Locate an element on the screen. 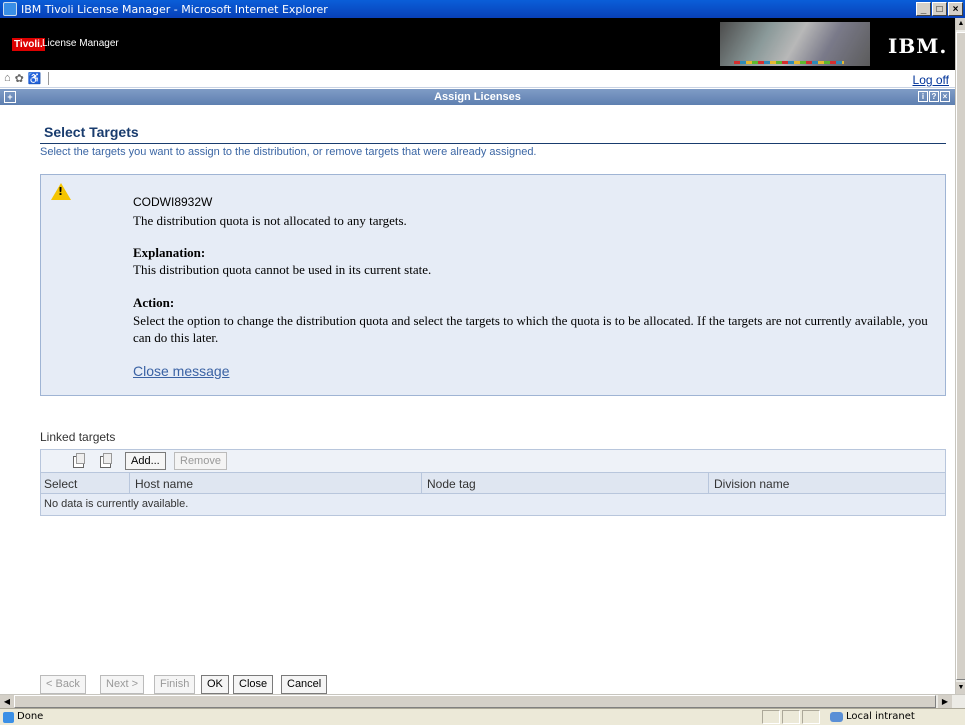  close-portlet-icon: × is located at coordinates (945, 96).